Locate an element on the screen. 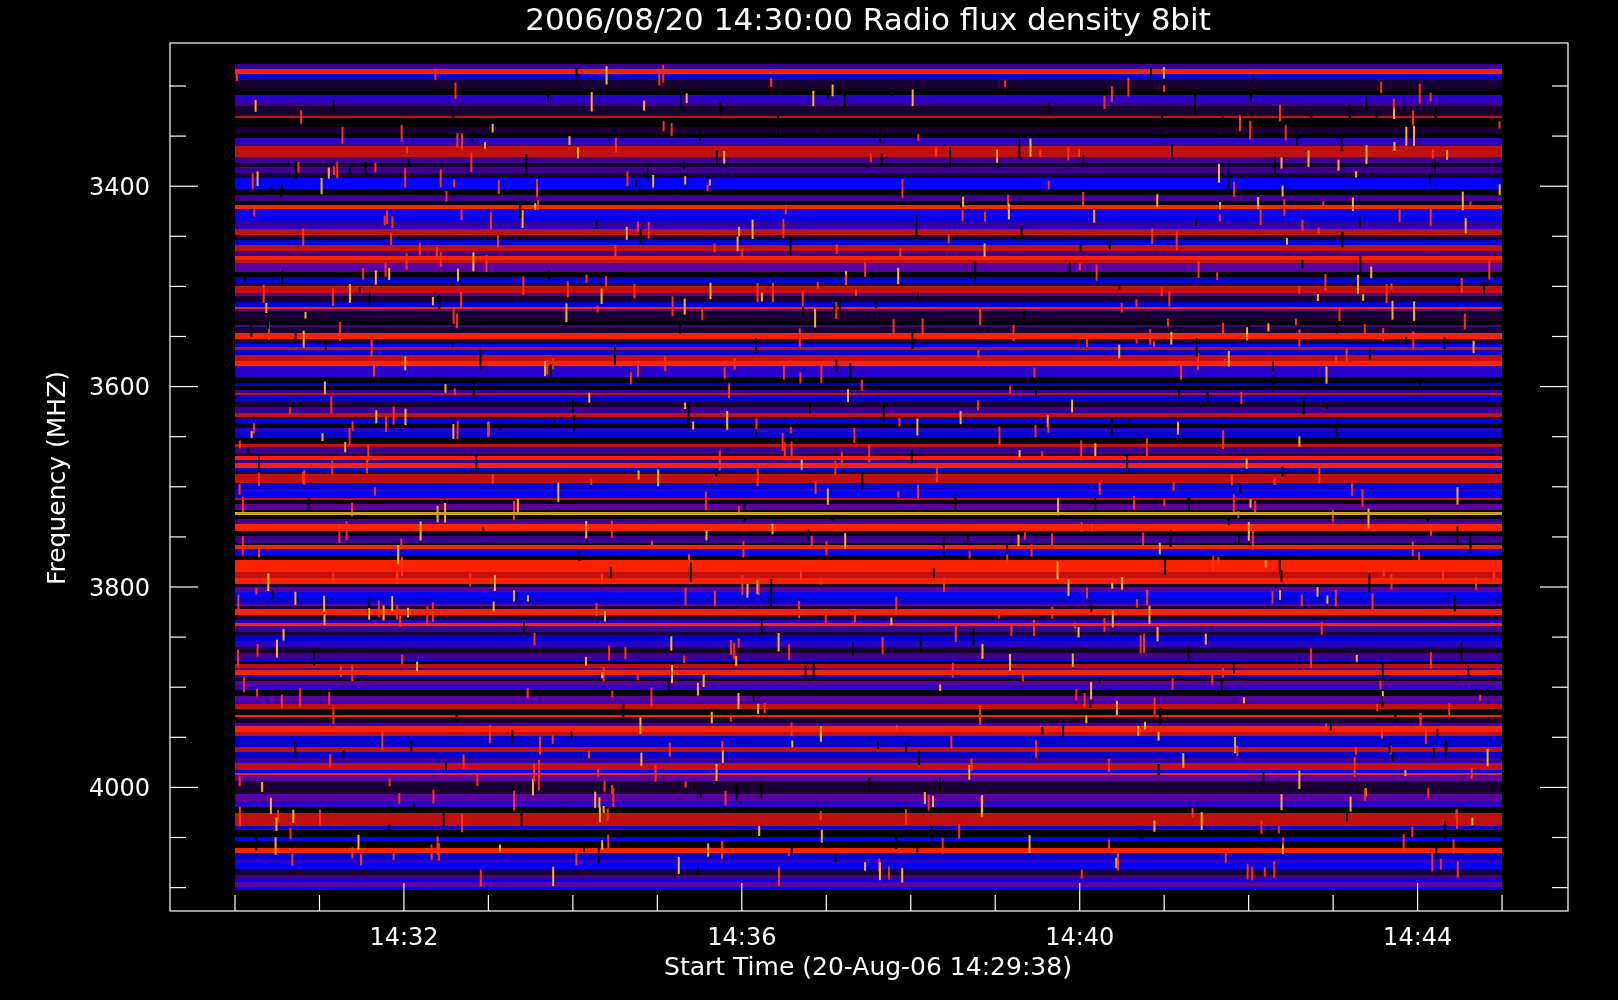 The width and height of the screenshot is (1618, 1000). chart-title: 2006/08/20 14:30:00 Radio flux density 8bit is located at coordinates (868, 19).